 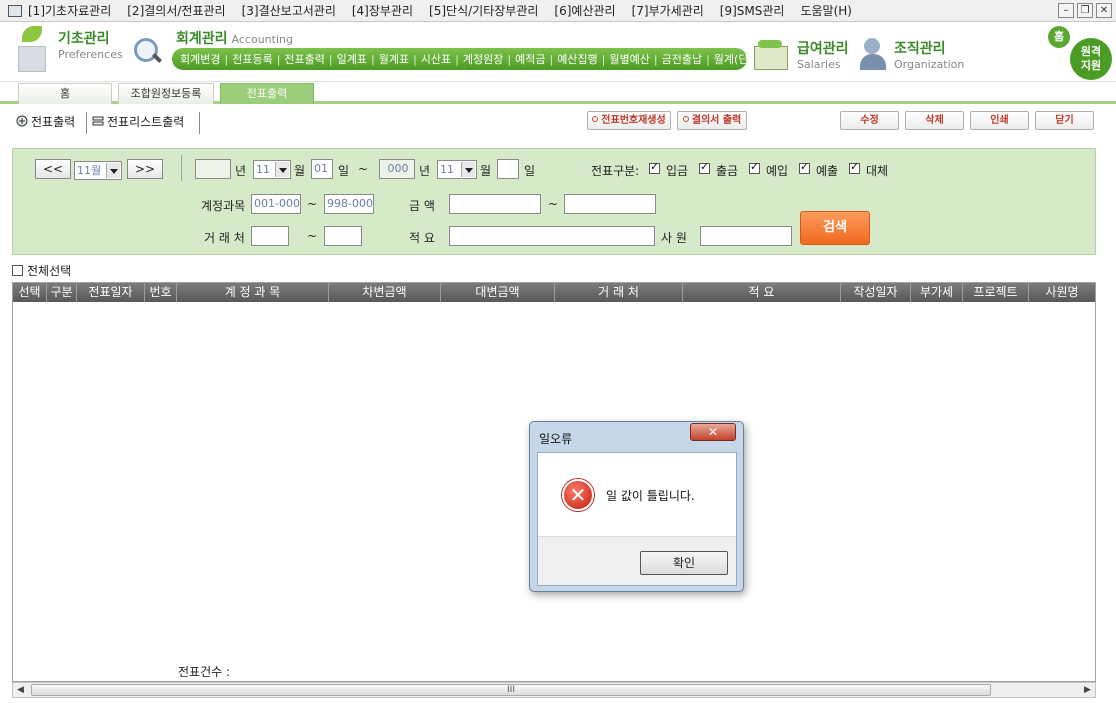 I want to click on menu-item-help: 도움말(H), so click(x=826, y=10).